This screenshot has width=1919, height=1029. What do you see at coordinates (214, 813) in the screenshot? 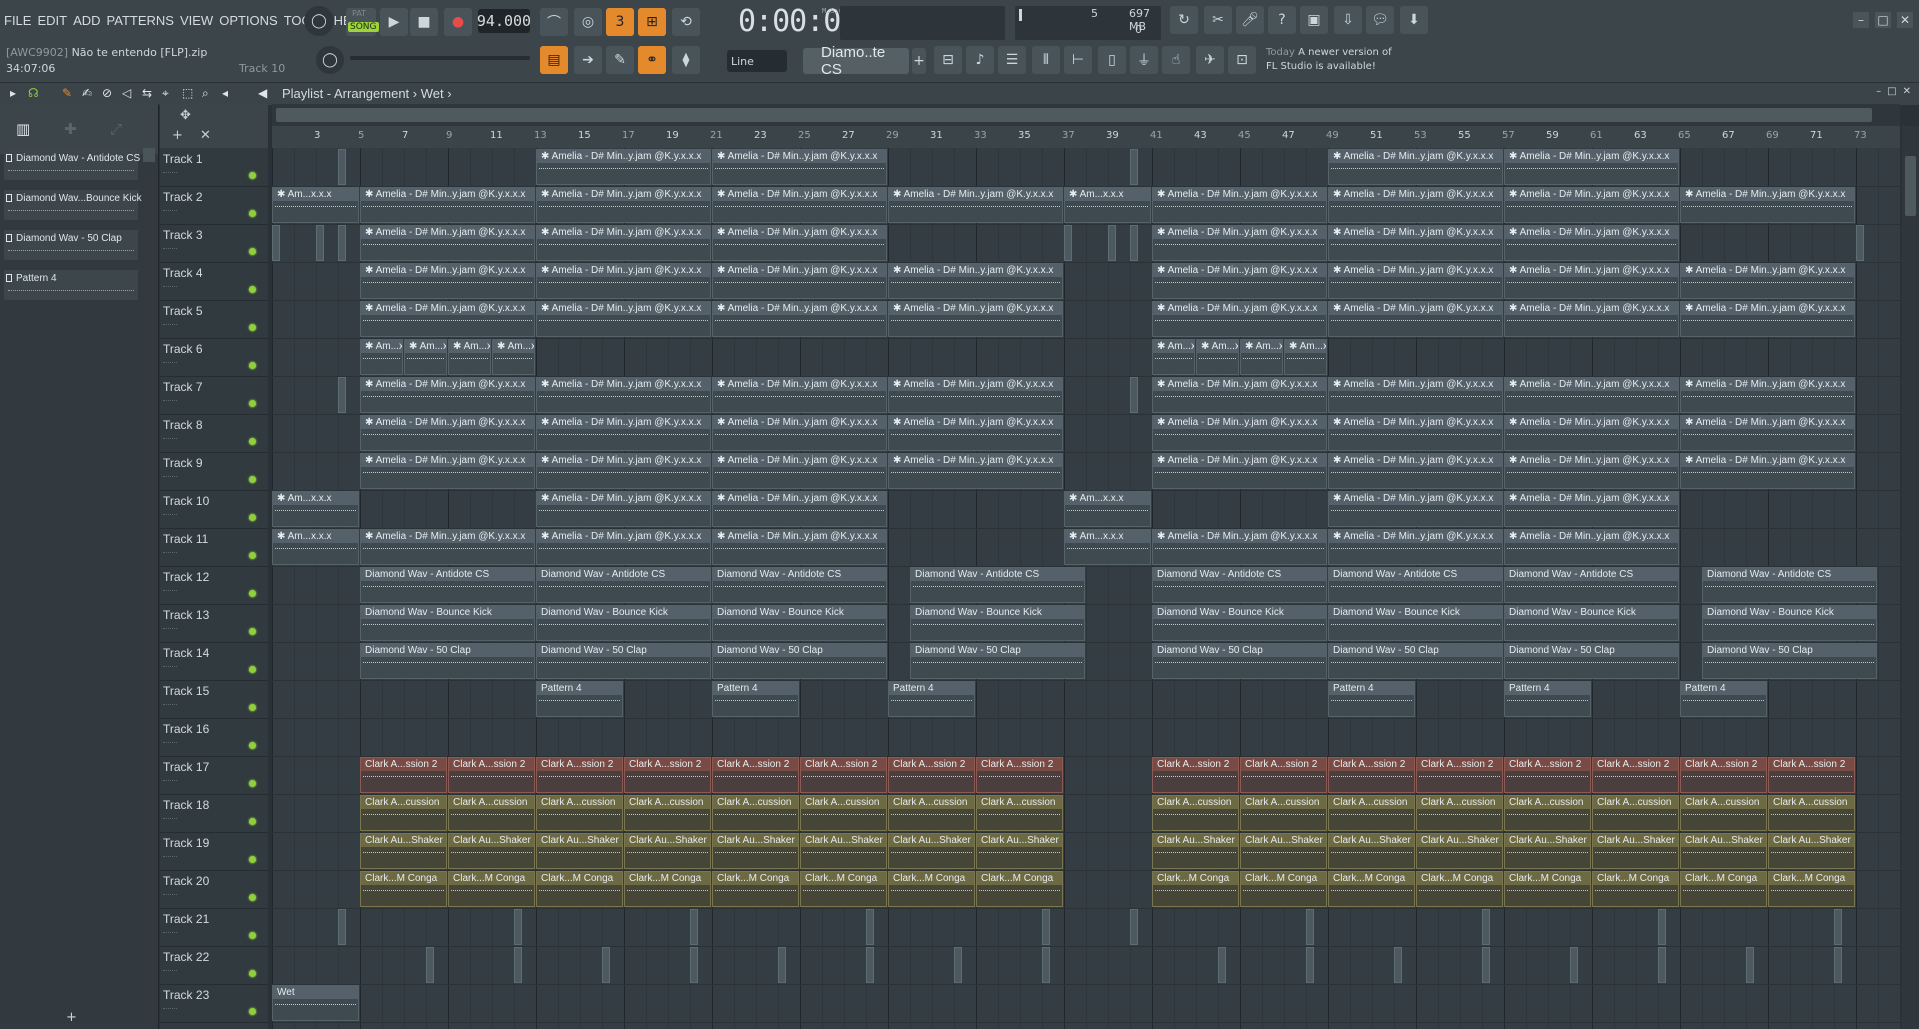
I see `track-header: Track 18` at bounding box center [214, 813].